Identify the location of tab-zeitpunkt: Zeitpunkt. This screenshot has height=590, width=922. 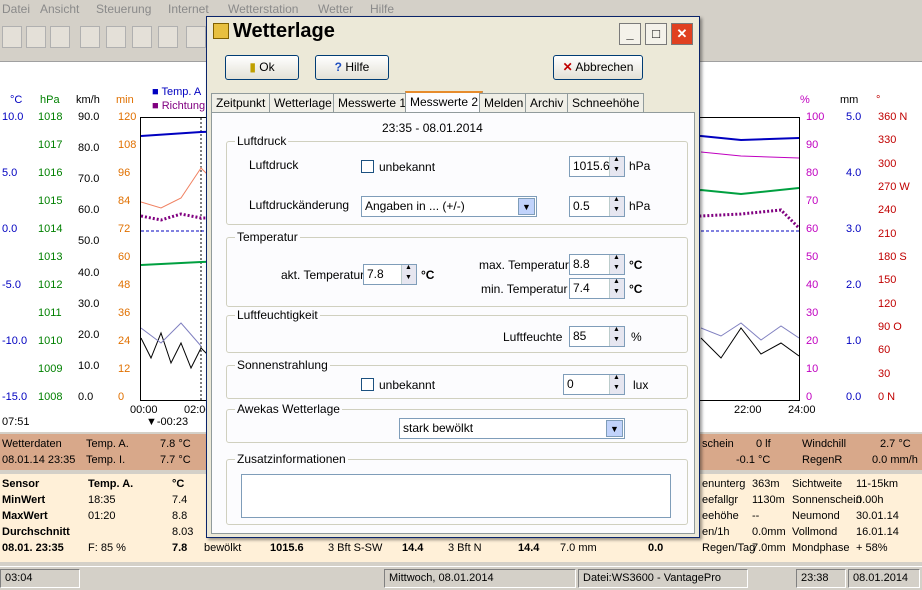
(241, 102).